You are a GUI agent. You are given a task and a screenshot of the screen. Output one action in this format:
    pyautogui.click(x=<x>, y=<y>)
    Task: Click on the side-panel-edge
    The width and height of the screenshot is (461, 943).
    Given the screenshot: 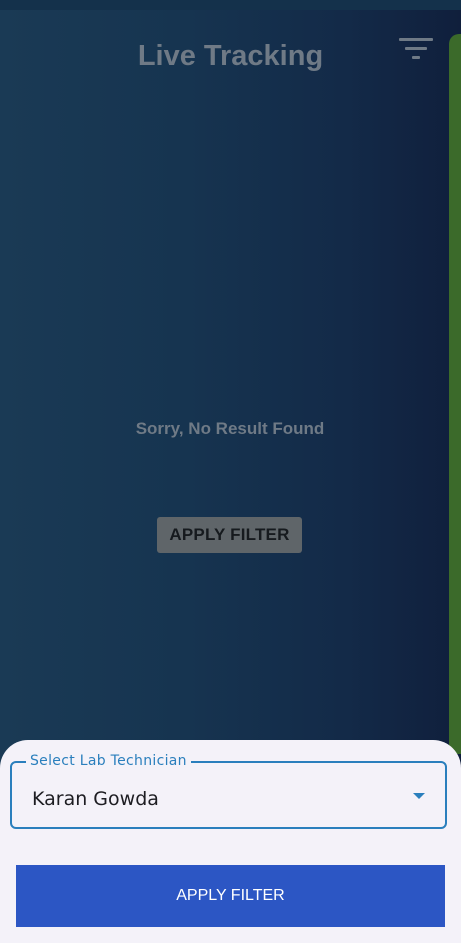 What is the action you would take?
    pyautogui.click(x=455, y=394)
    